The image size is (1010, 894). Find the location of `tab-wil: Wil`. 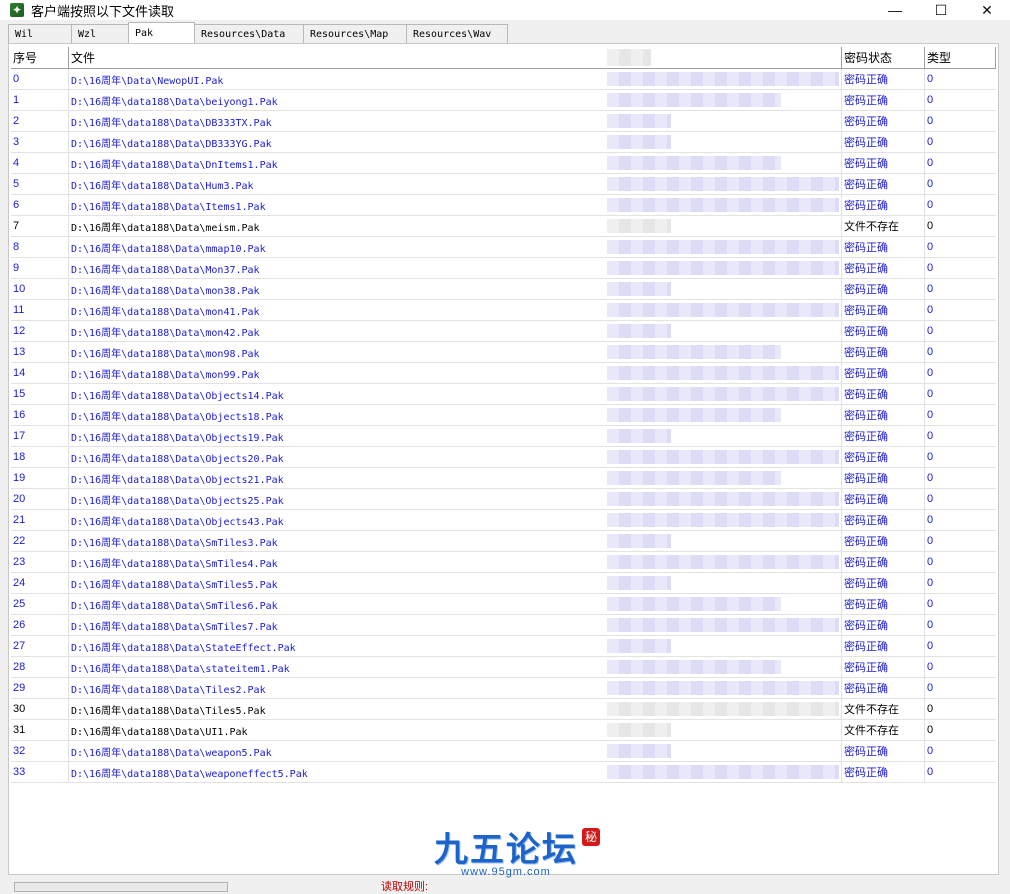

tab-wil: Wil is located at coordinates (40, 33).